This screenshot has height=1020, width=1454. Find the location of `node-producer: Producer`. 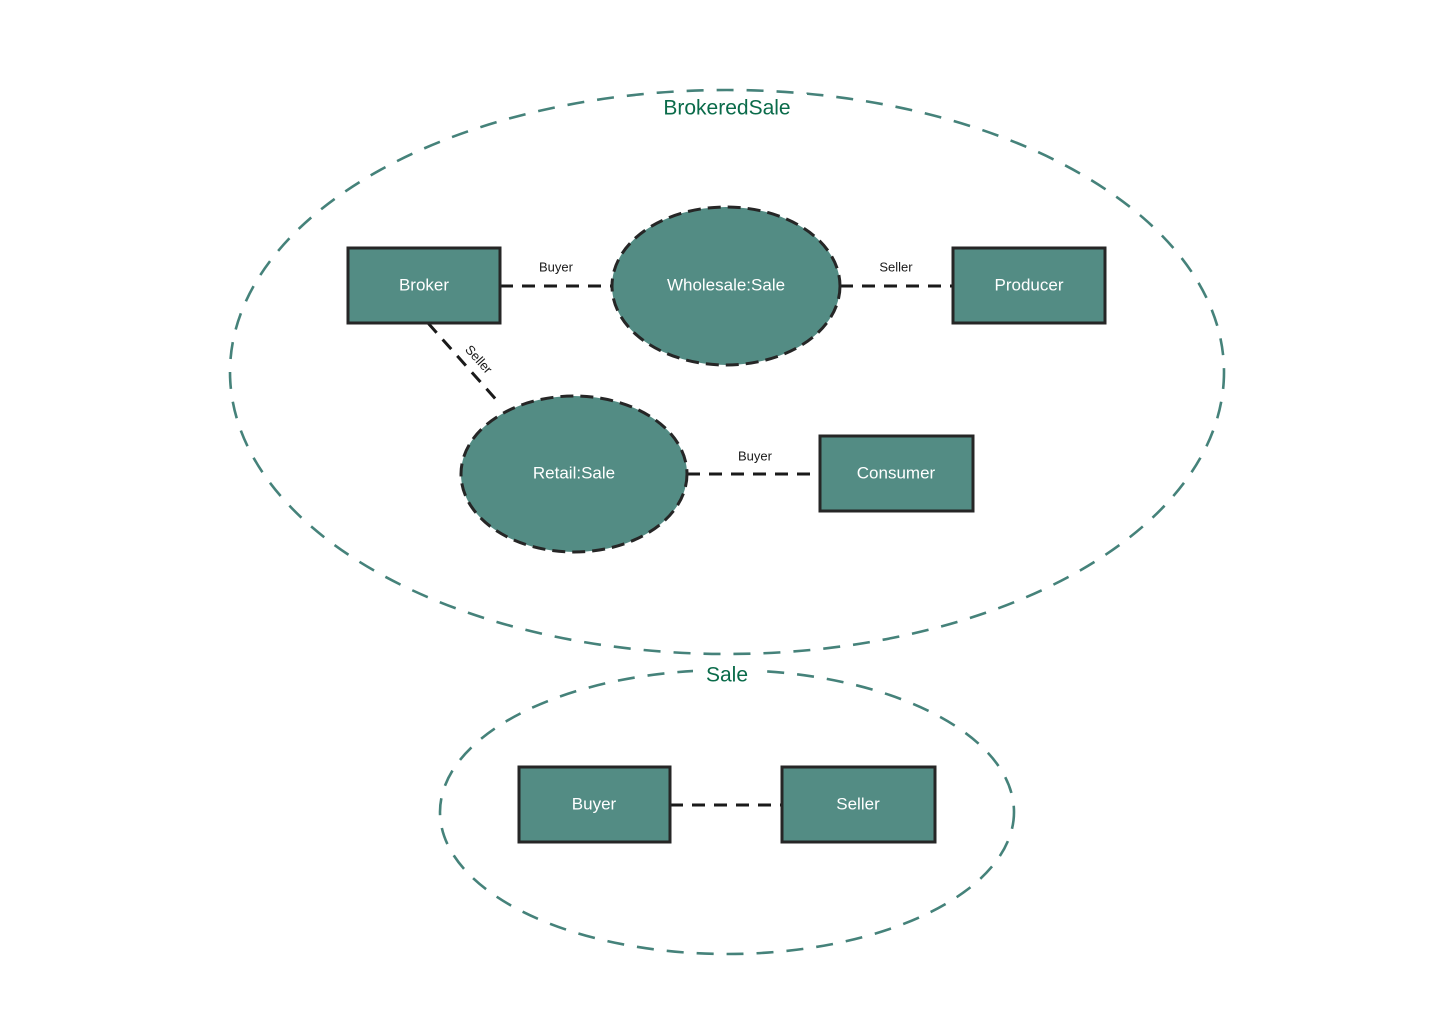

node-producer: Producer is located at coordinates (1029, 285).